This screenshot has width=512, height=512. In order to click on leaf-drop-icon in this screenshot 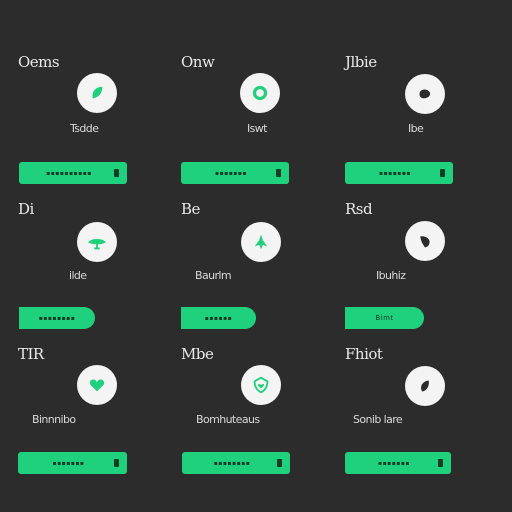, I will do `click(425, 386)`.